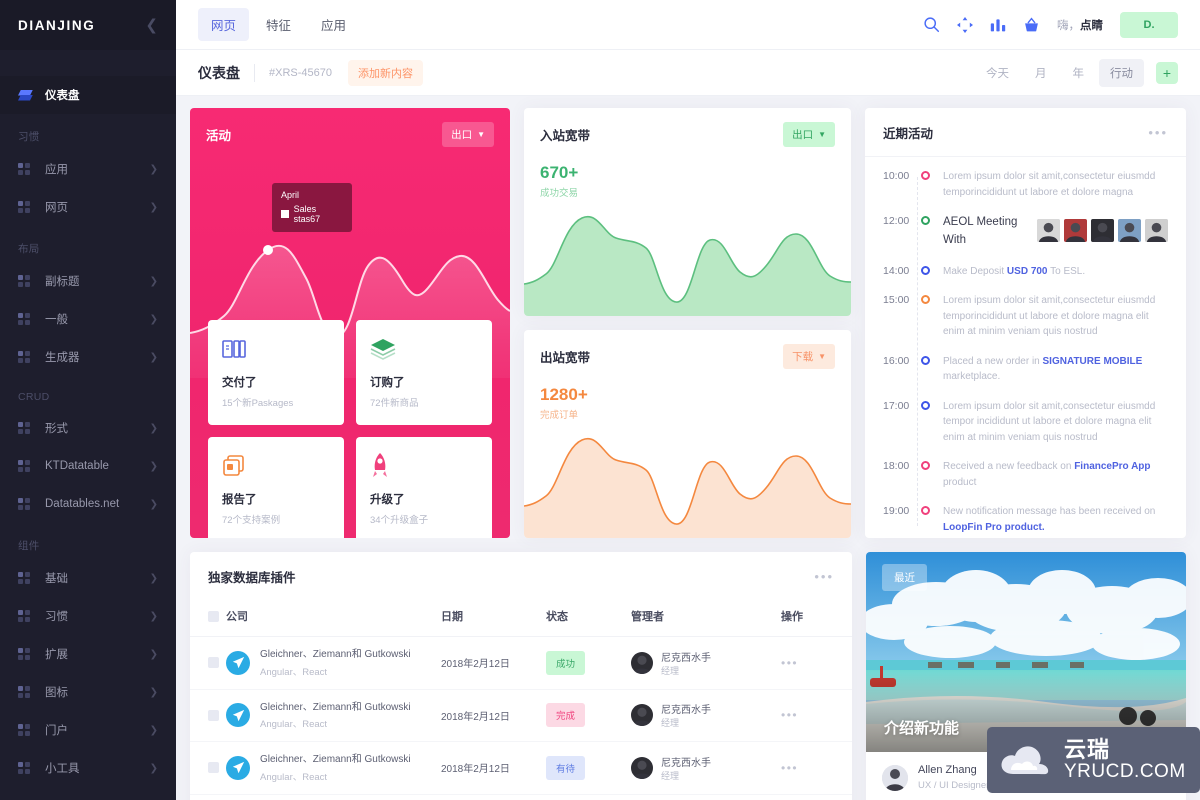 The width and height of the screenshot is (1200, 800). Describe the element at coordinates (670, 723) in the screenshot. I see `manager-role: 经理` at that location.